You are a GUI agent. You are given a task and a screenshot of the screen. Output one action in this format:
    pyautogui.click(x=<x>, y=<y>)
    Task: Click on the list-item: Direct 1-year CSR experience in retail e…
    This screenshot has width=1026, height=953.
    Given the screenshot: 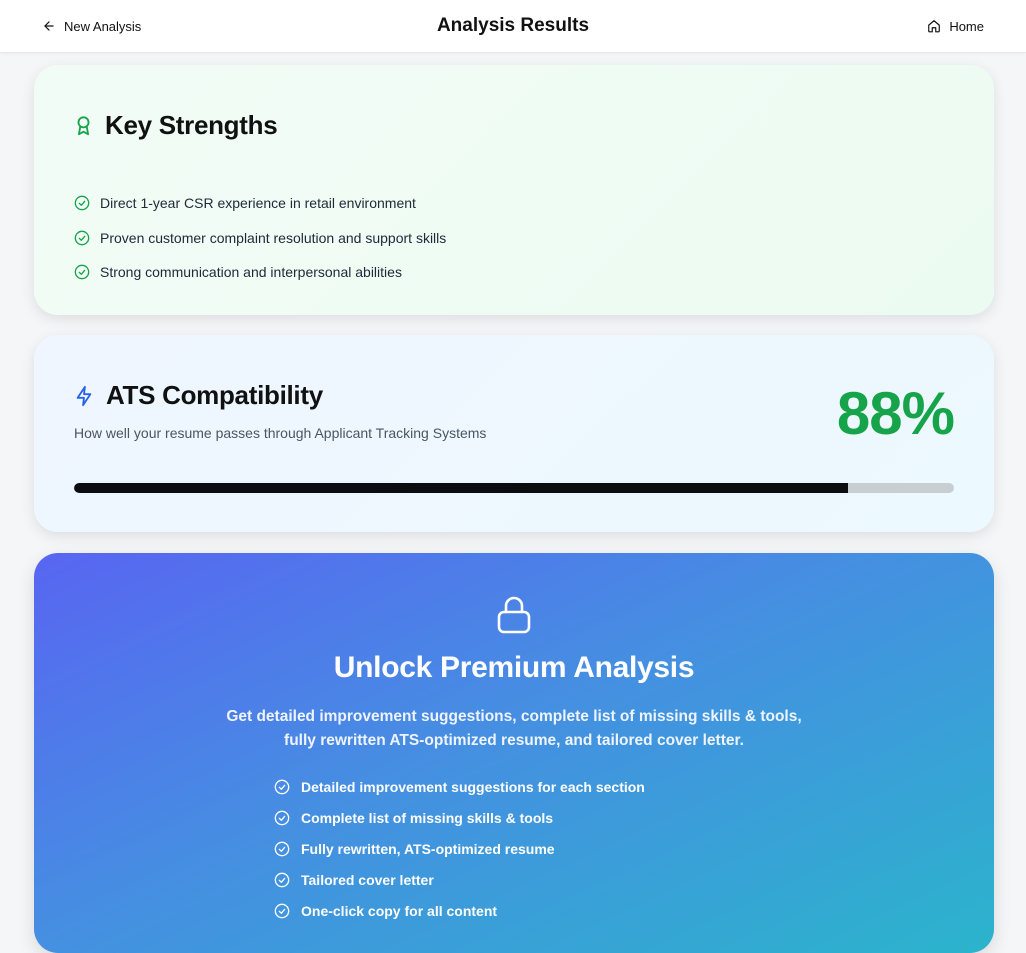 What is the action you would take?
    pyautogui.click(x=260, y=203)
    